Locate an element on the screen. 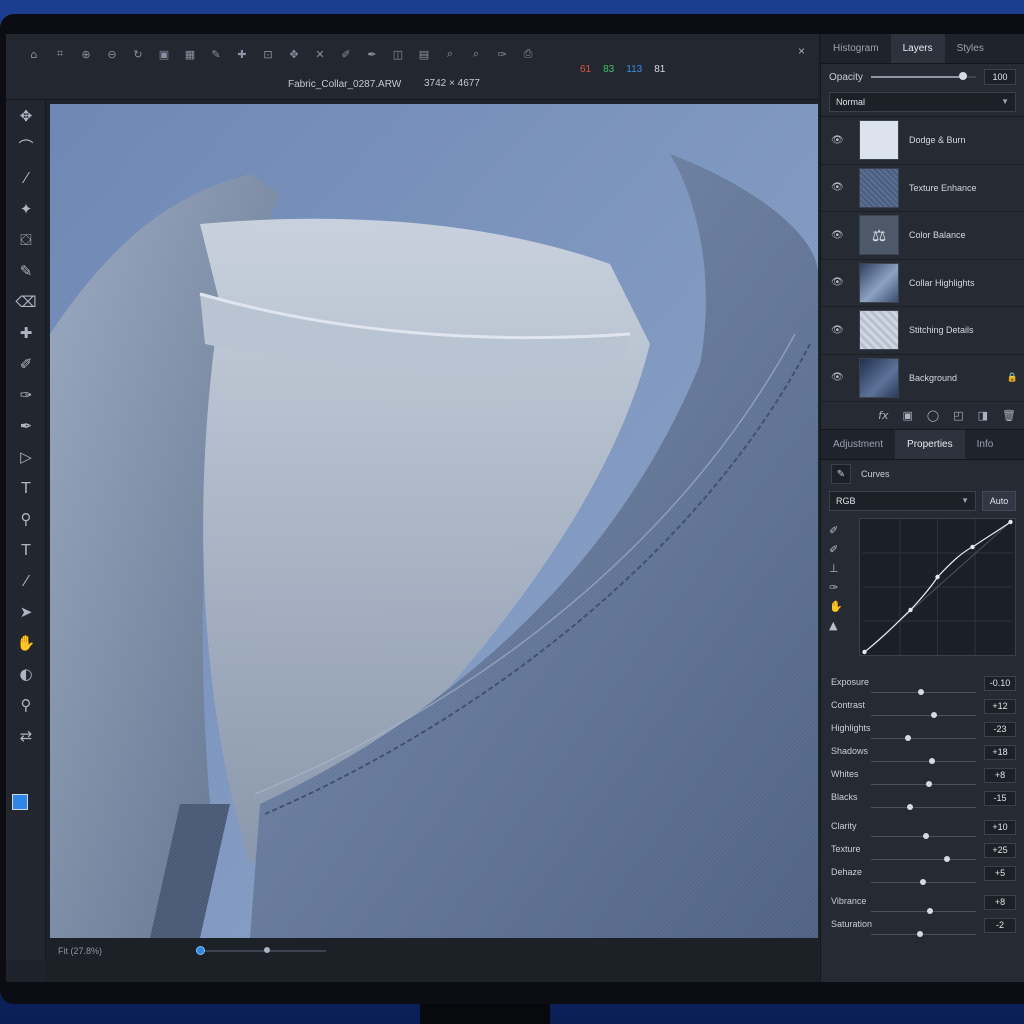 Image resolution: width=1024 pixels, height=1024 pixels. new-group-icon: ◰ is located at coordinates (958, 415).